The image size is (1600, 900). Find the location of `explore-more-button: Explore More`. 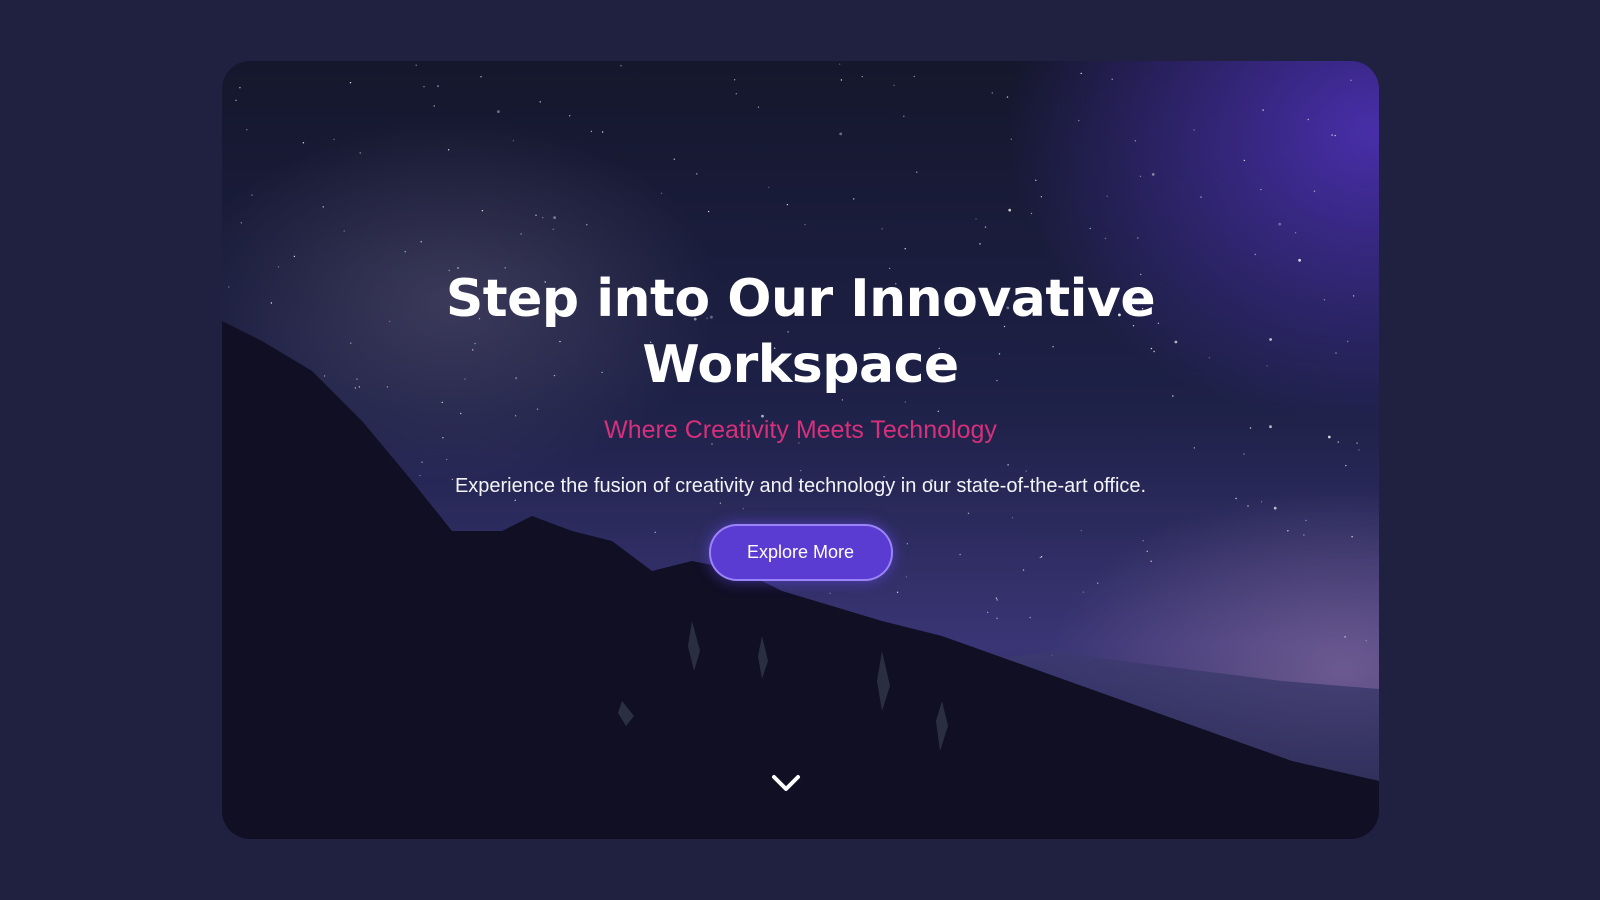

explore-more-button: Explore More is located at coordinates (800, 552).